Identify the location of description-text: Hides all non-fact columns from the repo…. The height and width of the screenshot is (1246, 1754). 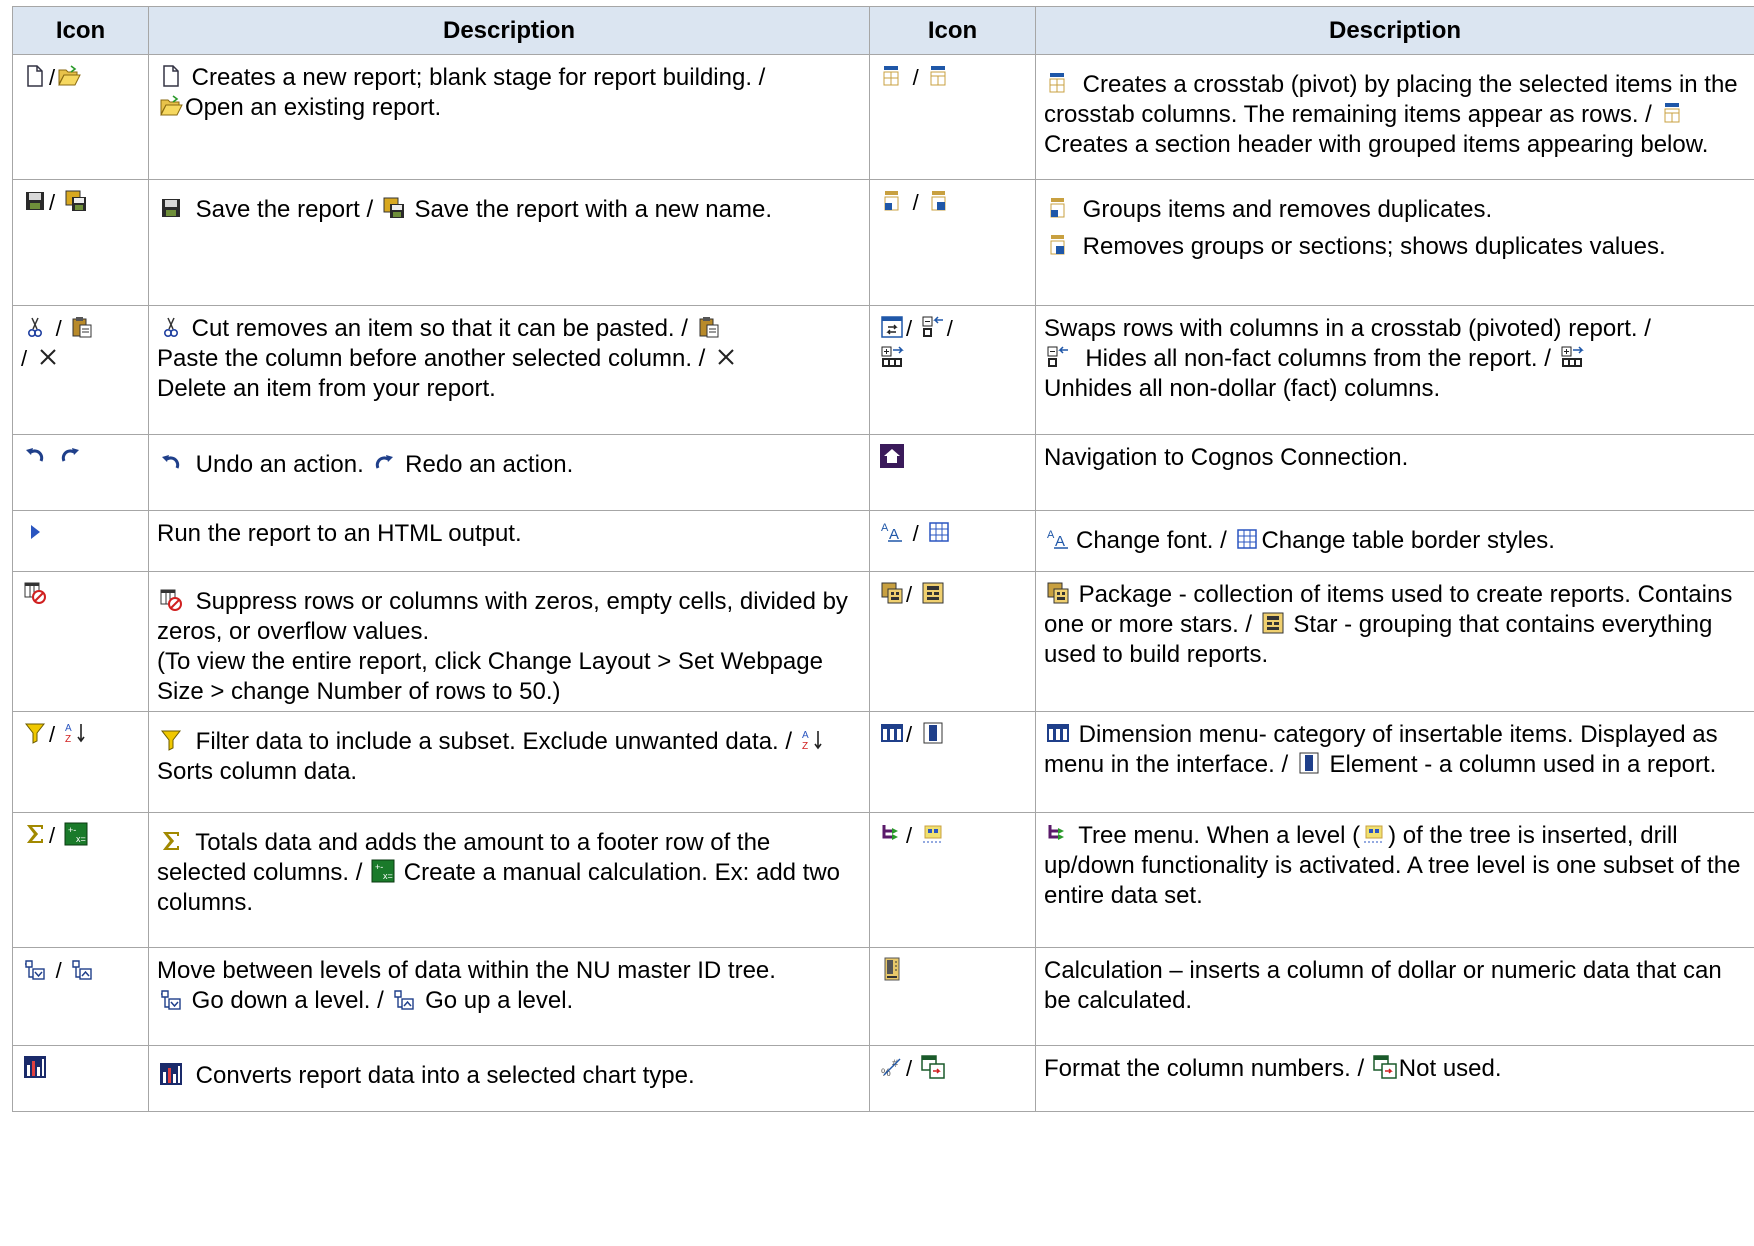
(1318, 358).